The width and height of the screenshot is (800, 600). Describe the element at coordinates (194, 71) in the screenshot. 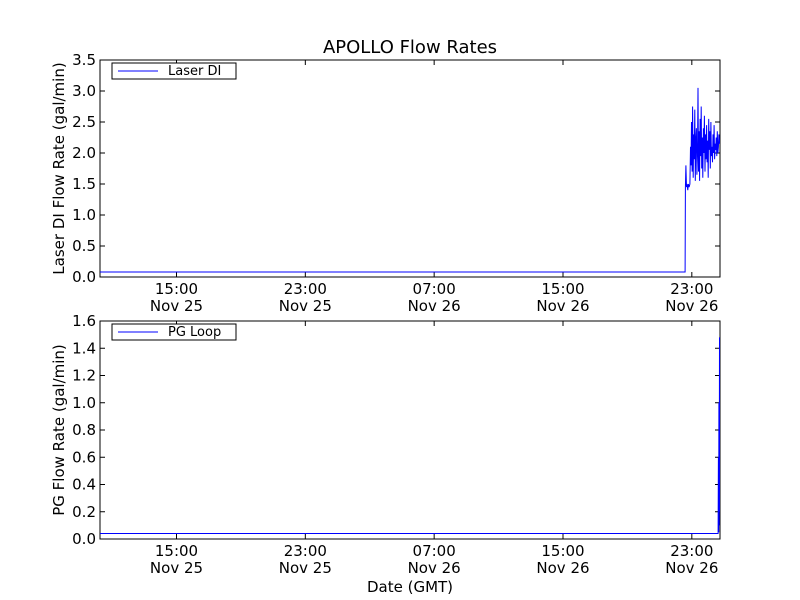

I see `laser-di-legend-label: Laser DI` at that location.